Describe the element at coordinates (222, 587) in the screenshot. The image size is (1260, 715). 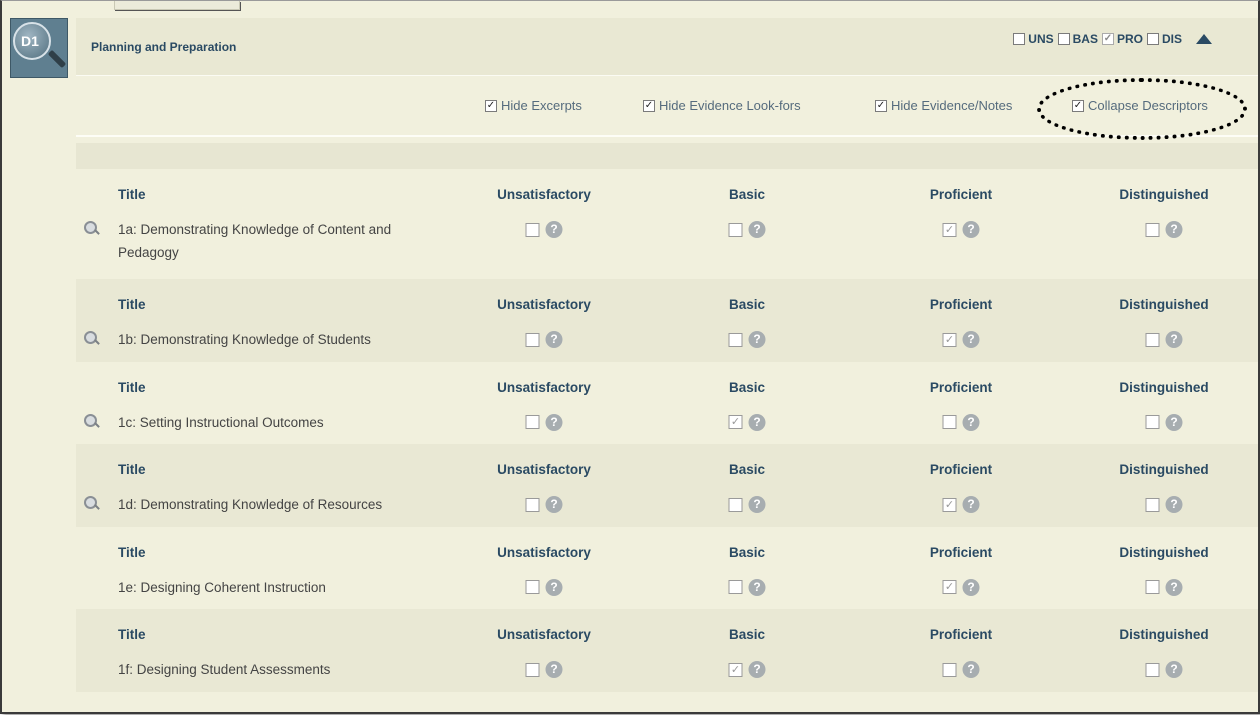
I see `component-title: 1e: Designing Coherent Instruction` at that location.